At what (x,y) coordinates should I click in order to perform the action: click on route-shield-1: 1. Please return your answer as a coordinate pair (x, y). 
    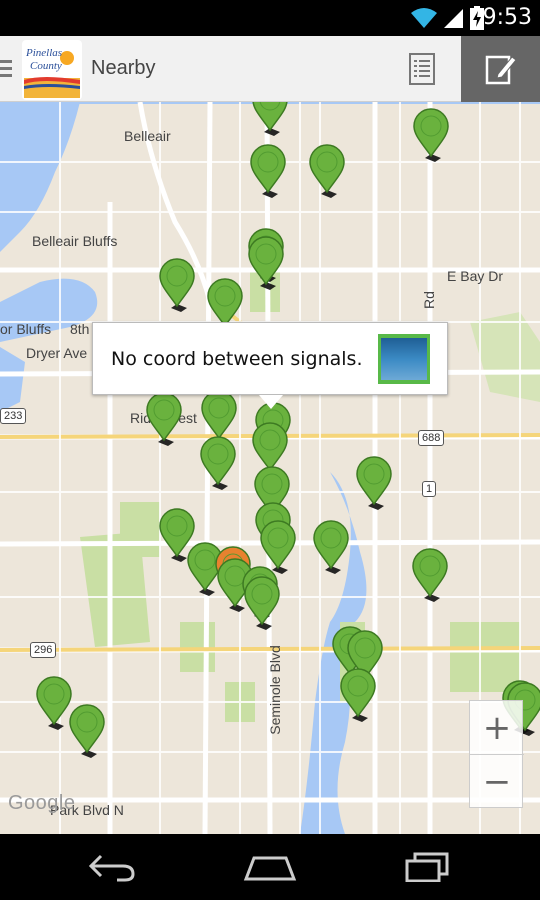
    Looking at the image, I should click on (429, 489).